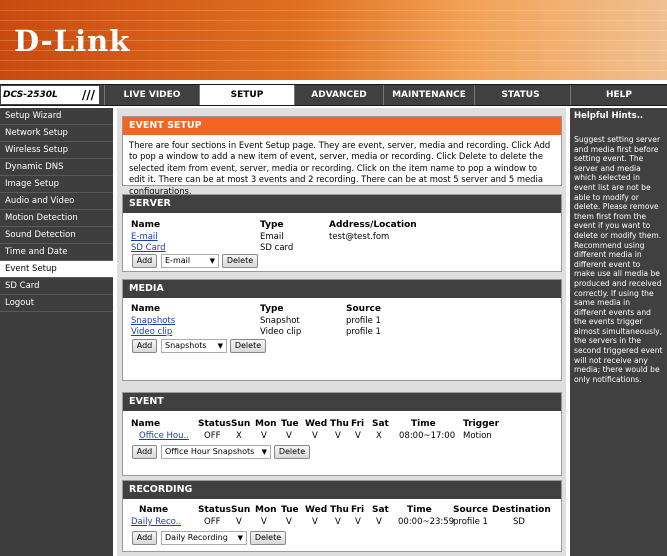 This screenshot has height=556, width=667. I want to click on hints-title: Helpful Hints.., so click(609, 116).